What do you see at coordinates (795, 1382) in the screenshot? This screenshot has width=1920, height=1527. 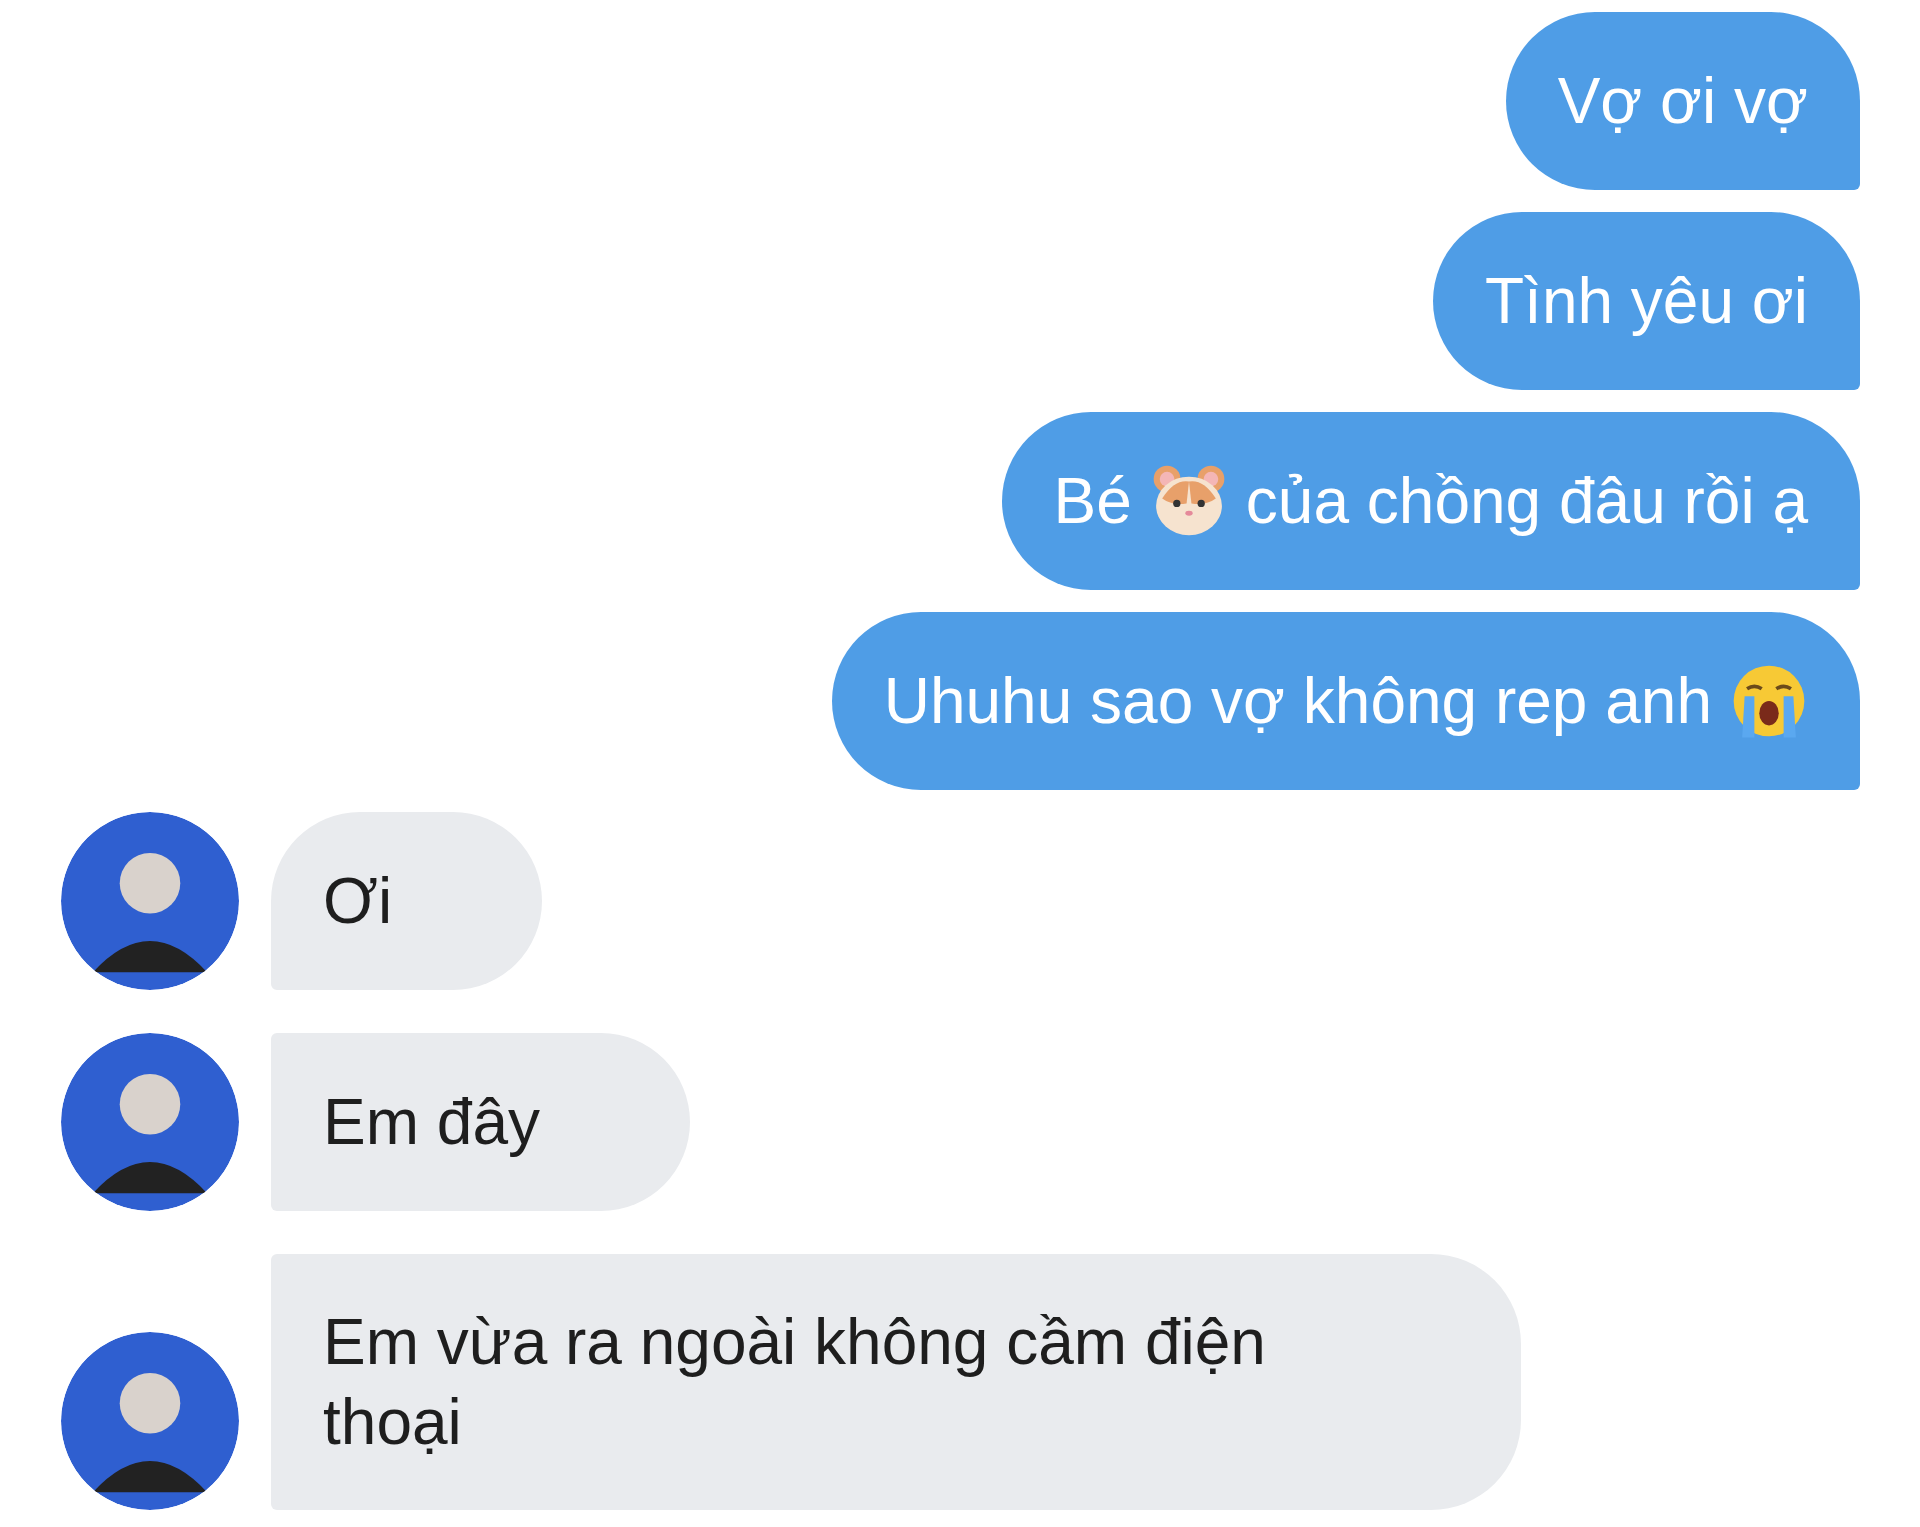 I see `message-text: Em vừa ra ngoài không cầm điện thoại` at bounding box center [795, 1382].